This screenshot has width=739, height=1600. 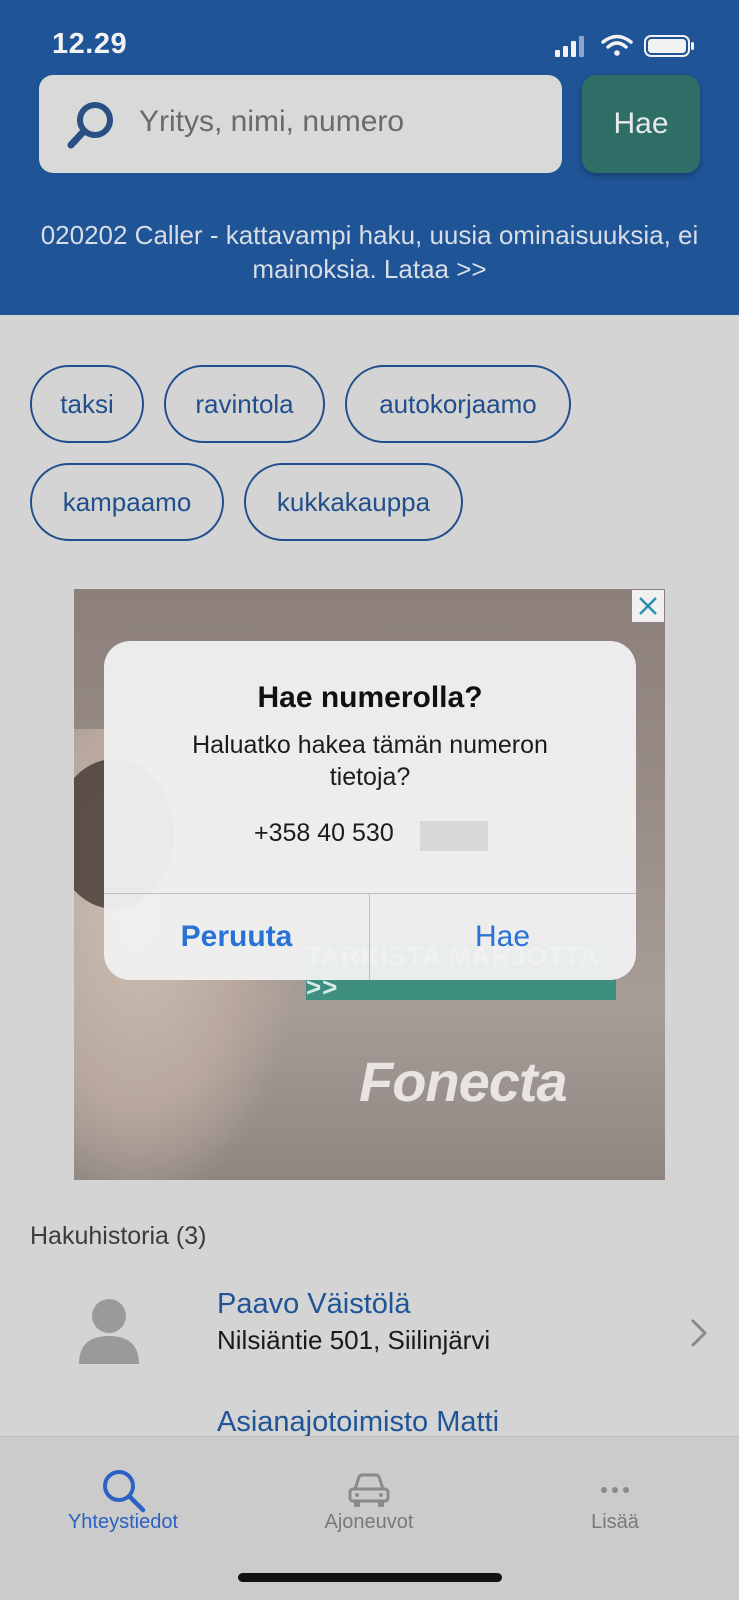 I want to click on ad-close-button, so click(x=648, y=606).